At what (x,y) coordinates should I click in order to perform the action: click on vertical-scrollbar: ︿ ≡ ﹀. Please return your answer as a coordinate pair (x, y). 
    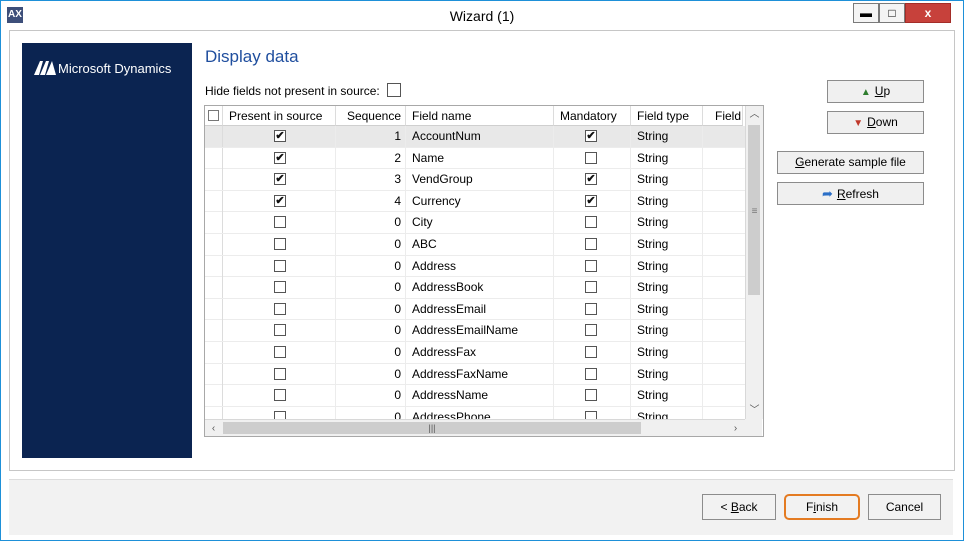
    Looking at the image, I should click on (754, 262).